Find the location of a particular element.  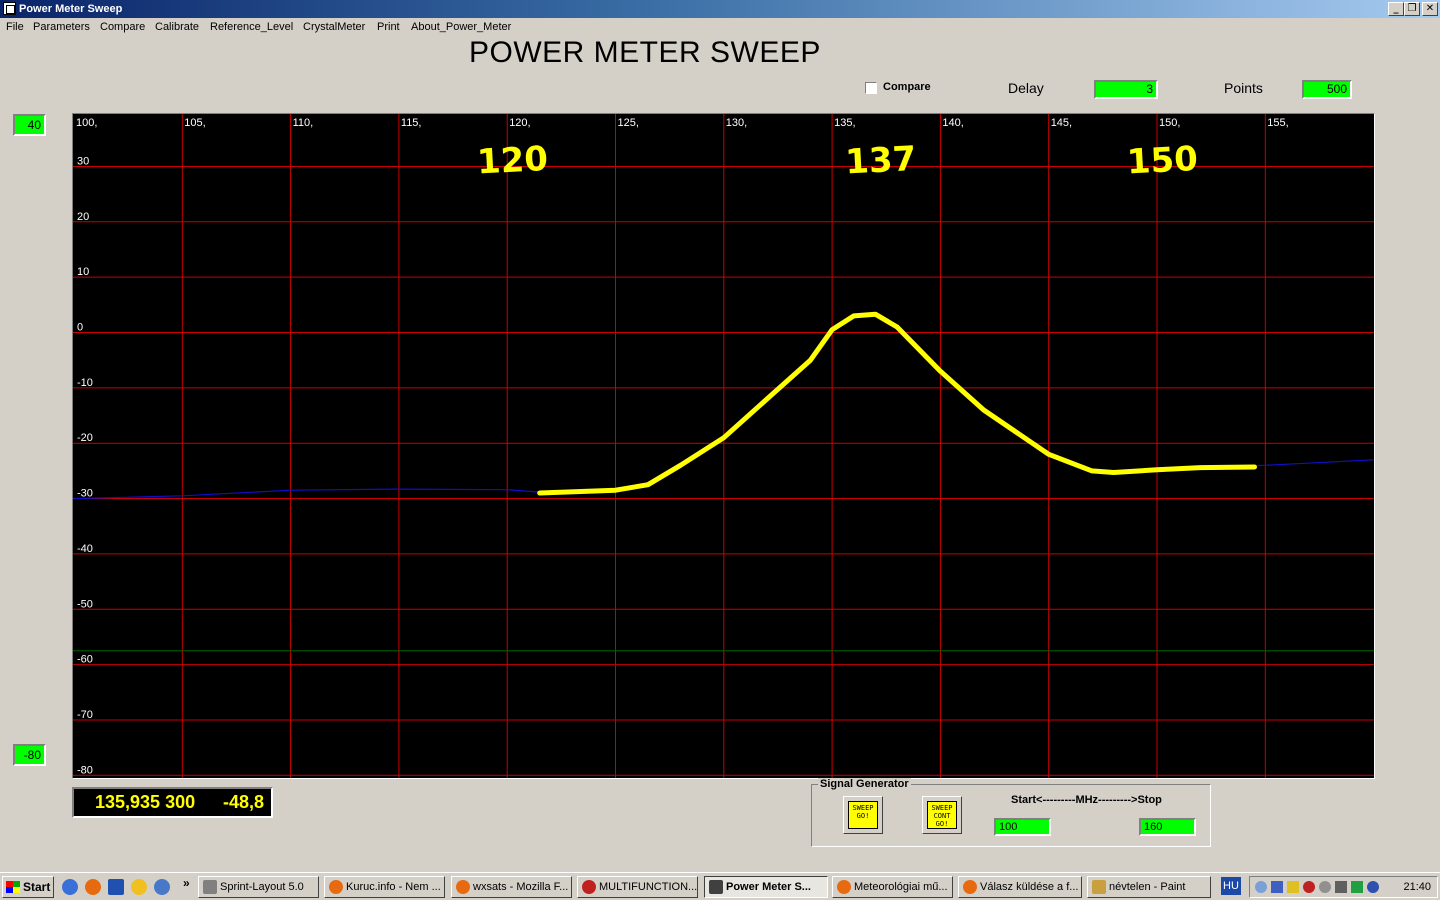

task-sprint-layout: Sprint-Layout 5.0 is located at coordinates (258, 887).